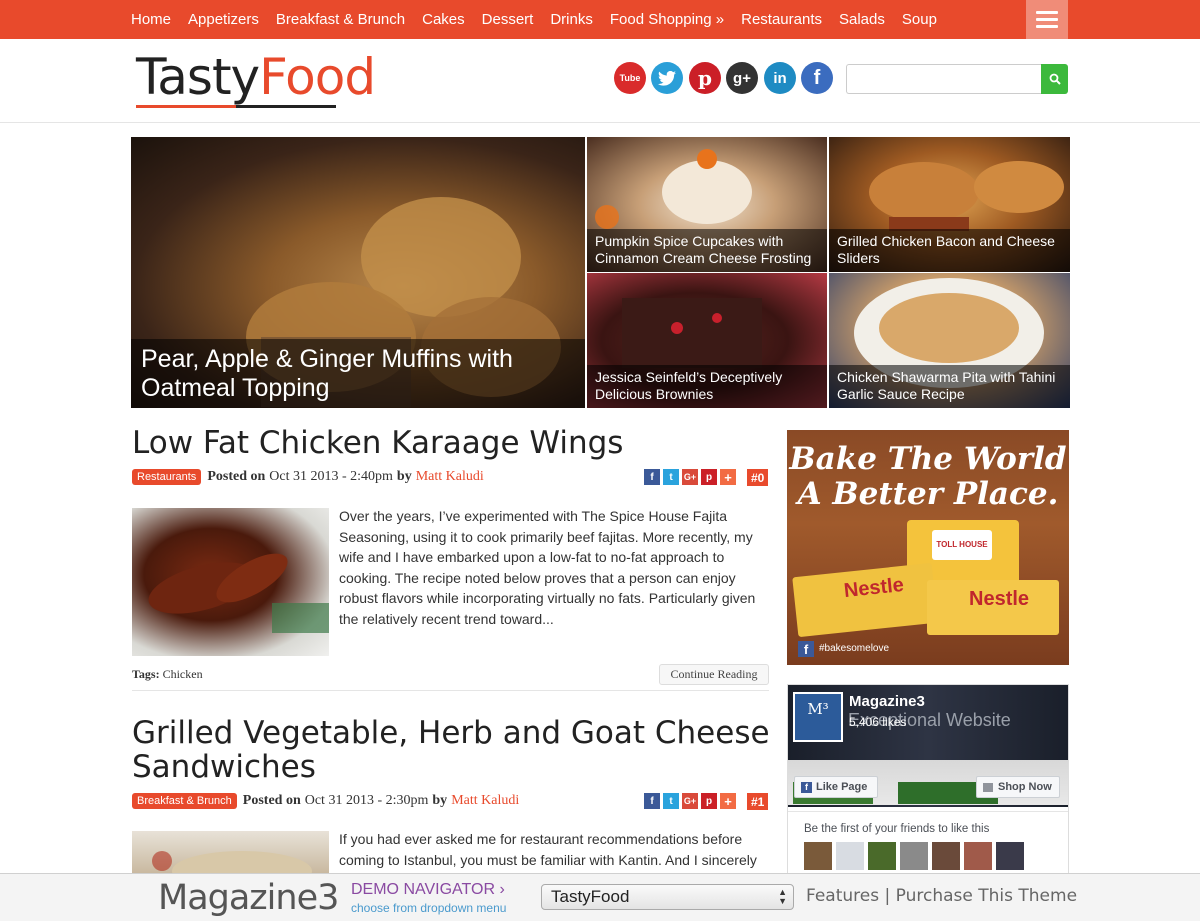 This screenshot has width=1200, height=921. What do you see at coordinates (571, 19) in the screenshot?
I see `nav-item-drinks: Drinks` at bounding box center [571, 19].